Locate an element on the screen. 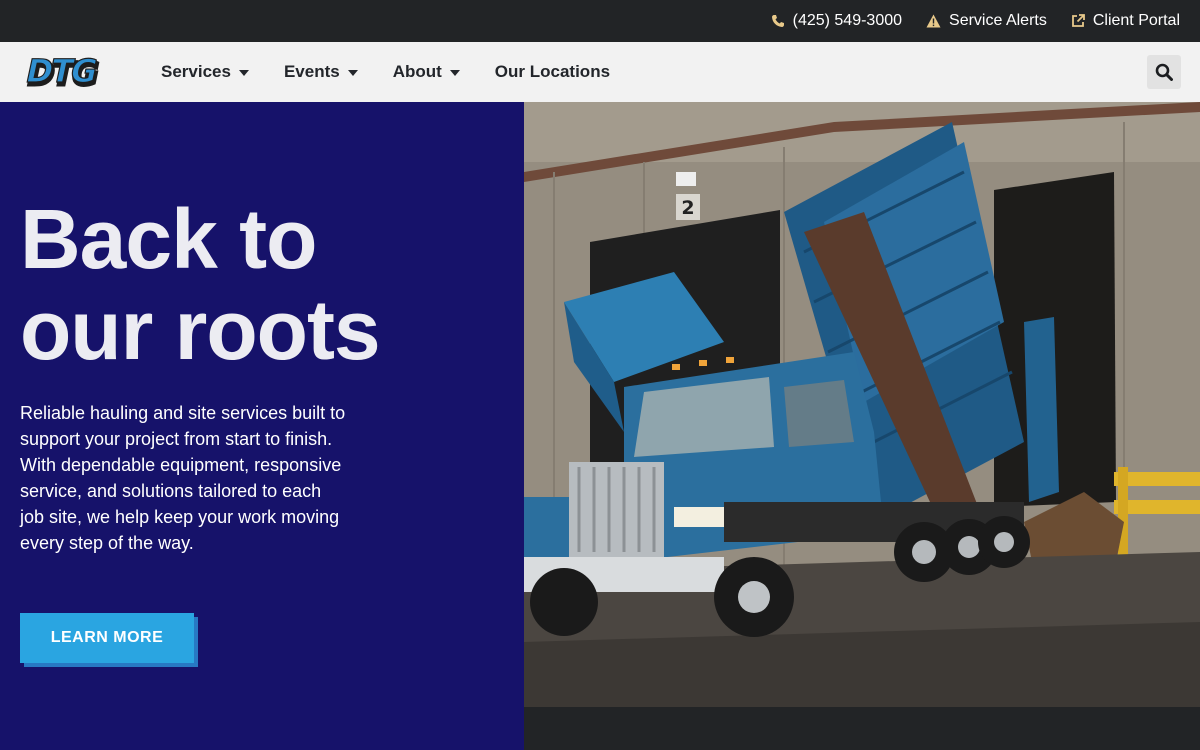  learn-more-wrapper: LEARN MORE is located at coordinates (109, 640).